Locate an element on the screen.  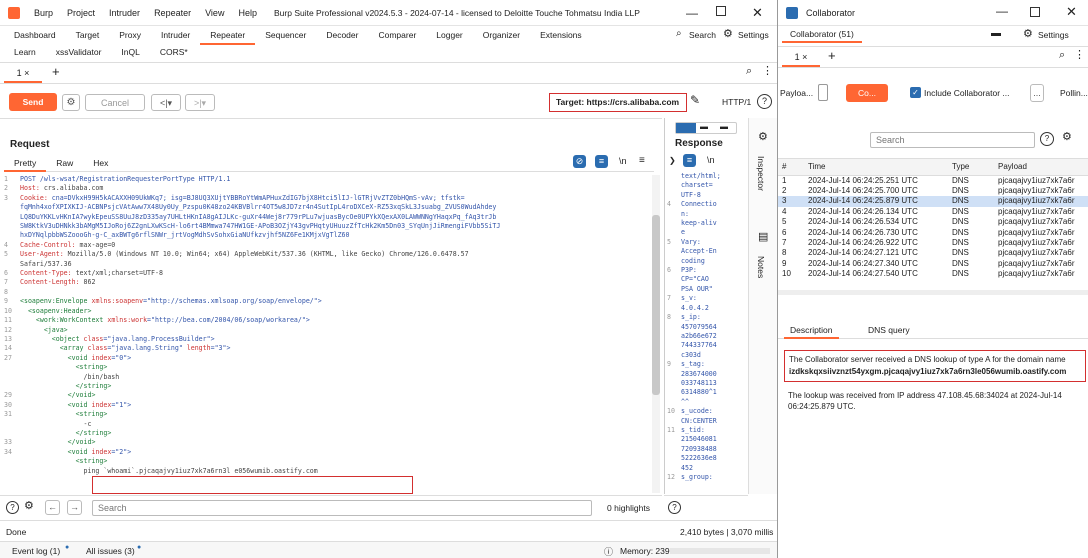
forward-history-button: >|▾ is located at coordinates (200, 102).